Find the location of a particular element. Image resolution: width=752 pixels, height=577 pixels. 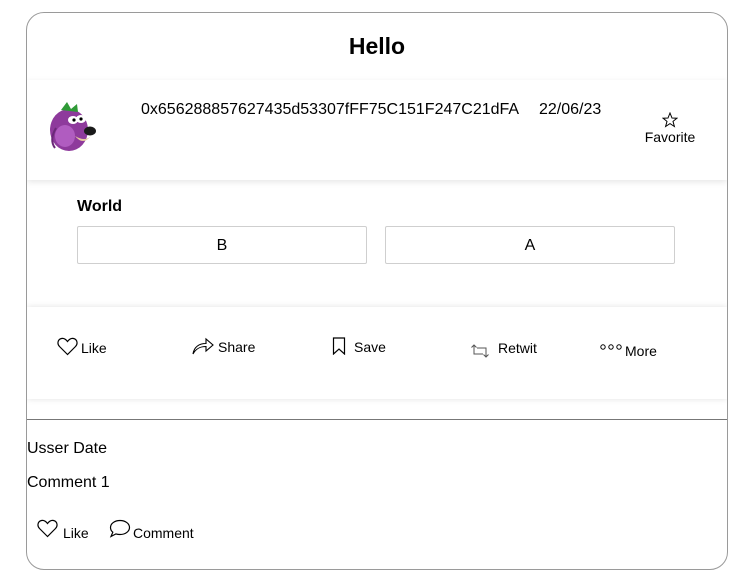

like-label: Like is located at coordinates (94, 348).